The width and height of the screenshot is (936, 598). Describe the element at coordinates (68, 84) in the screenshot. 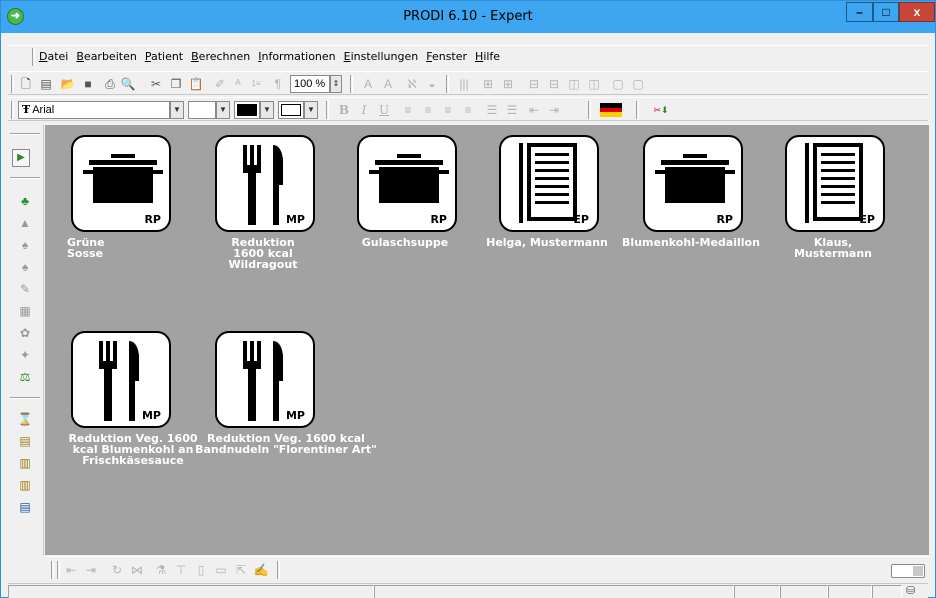

I see `open-folder-icon: 📂` at that location.